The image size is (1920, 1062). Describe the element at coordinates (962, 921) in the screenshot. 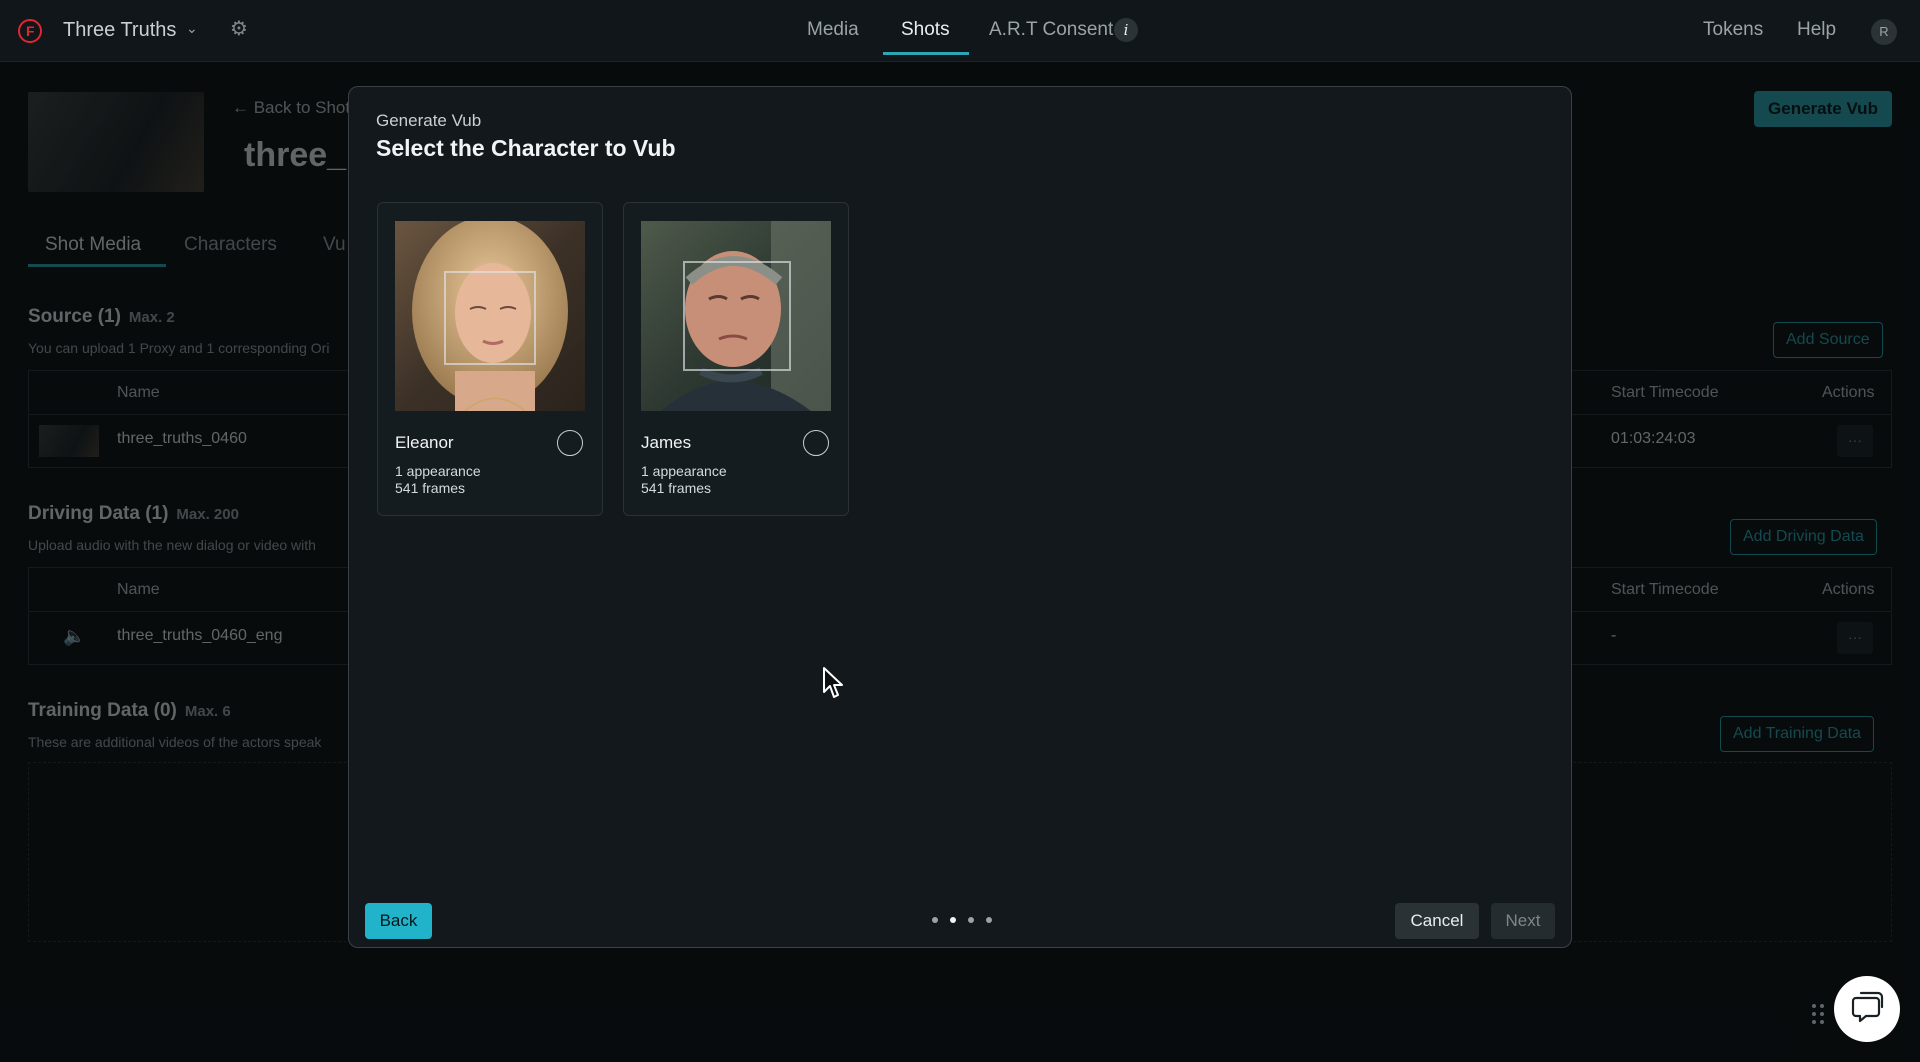

I see `step-indicator` at that location.